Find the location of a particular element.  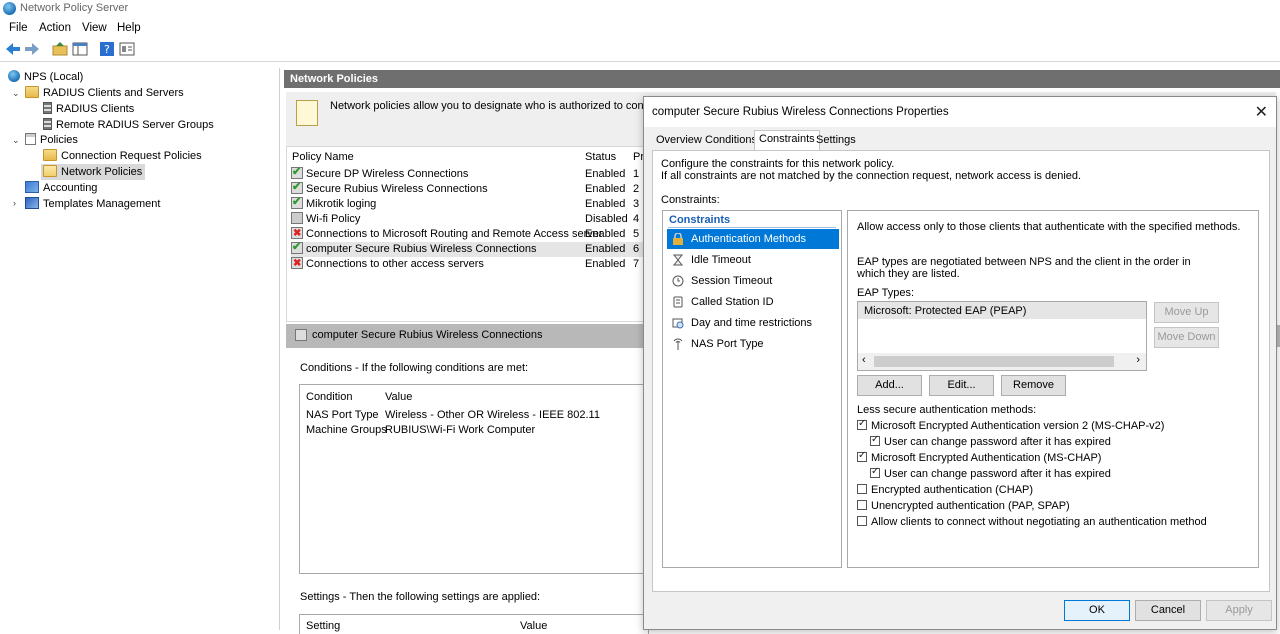

eap-type-label: Microsoft: Protected EAP (PEAP) is located at coordinates (945, 311).